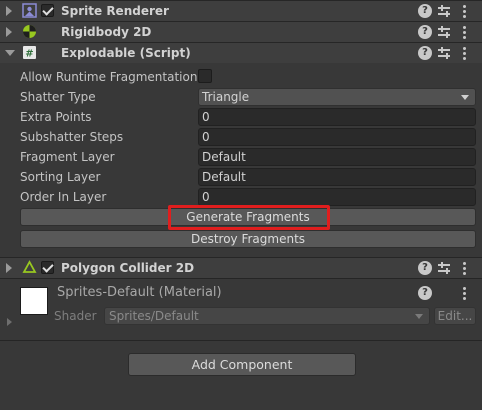 Image resolution: width=482 pixels, height=410 pixels. What do you see at coordinates (337, 137) in the screenshot?
I see `subshatter-steps-field: 0` at bounding box center [337, 137].